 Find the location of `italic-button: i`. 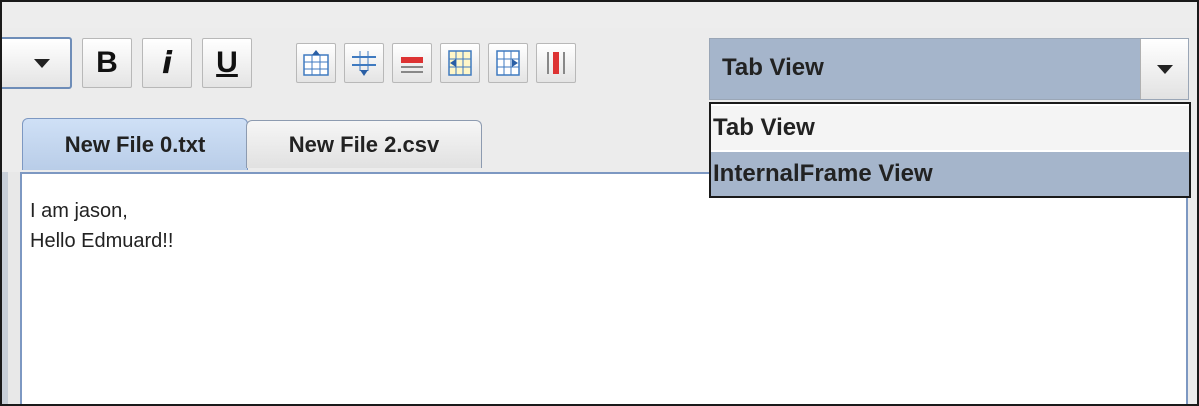

italic-button: i is located at coordinates (167, 63).